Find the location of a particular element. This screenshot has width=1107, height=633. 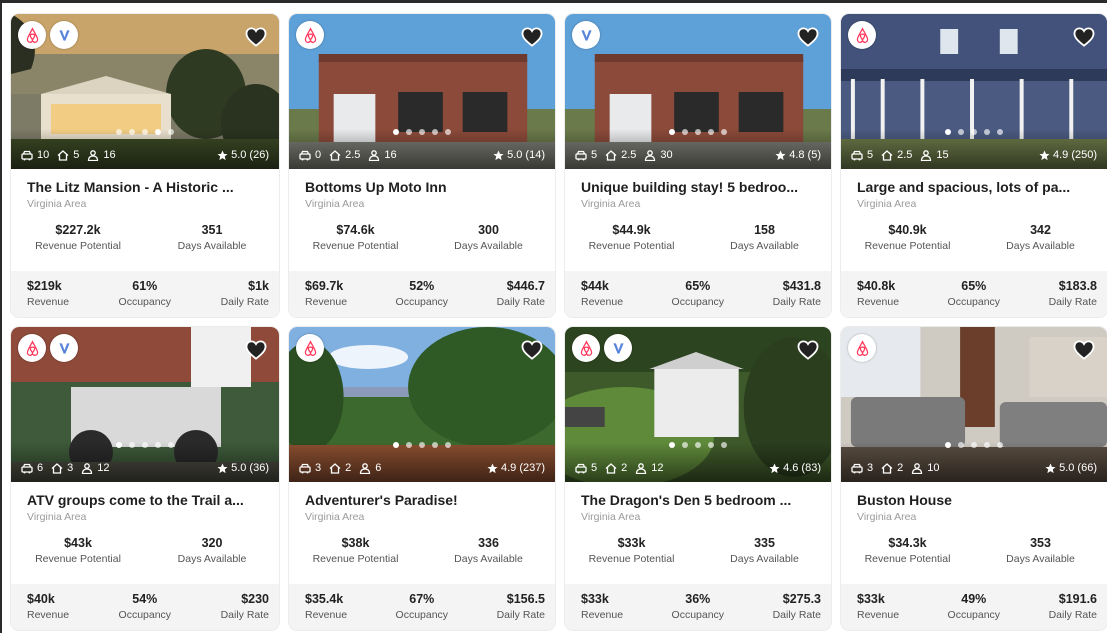

car-icon is located at coordinates (581, 468).